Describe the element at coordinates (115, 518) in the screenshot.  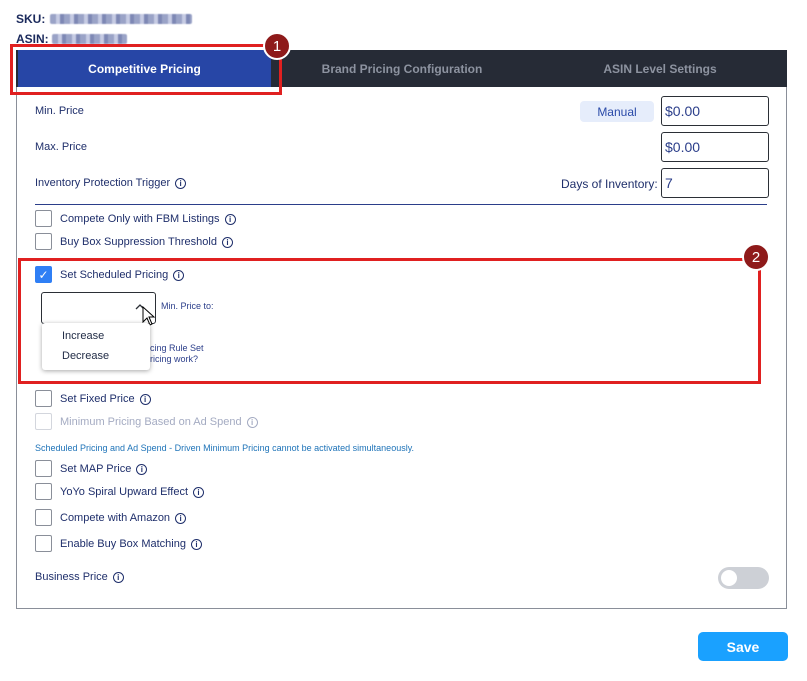
I see `compete-amazon-label: Compete with Amazon` at that location.